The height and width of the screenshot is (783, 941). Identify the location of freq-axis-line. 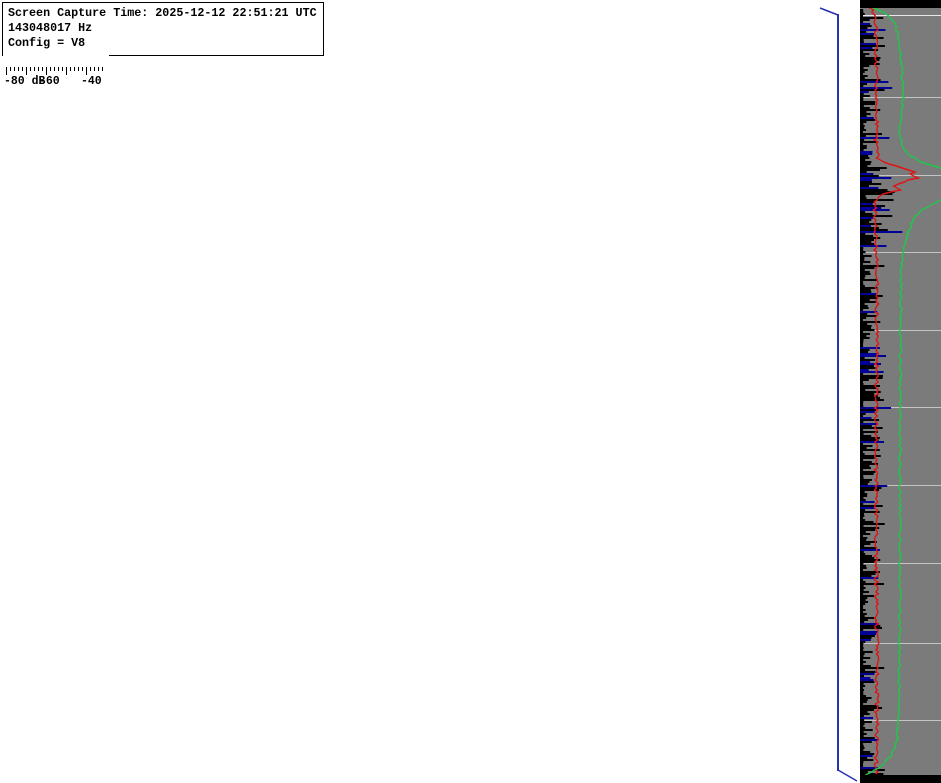
(838, 392).